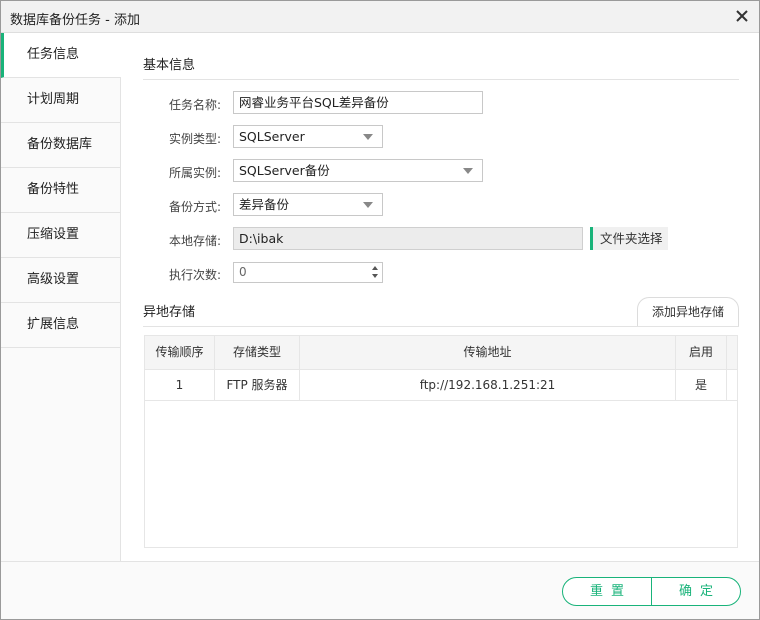  Describe the element at coordinates (60, 280) in the screenshot. I see `sidebar-item-advanced: 高级设置` at that location.